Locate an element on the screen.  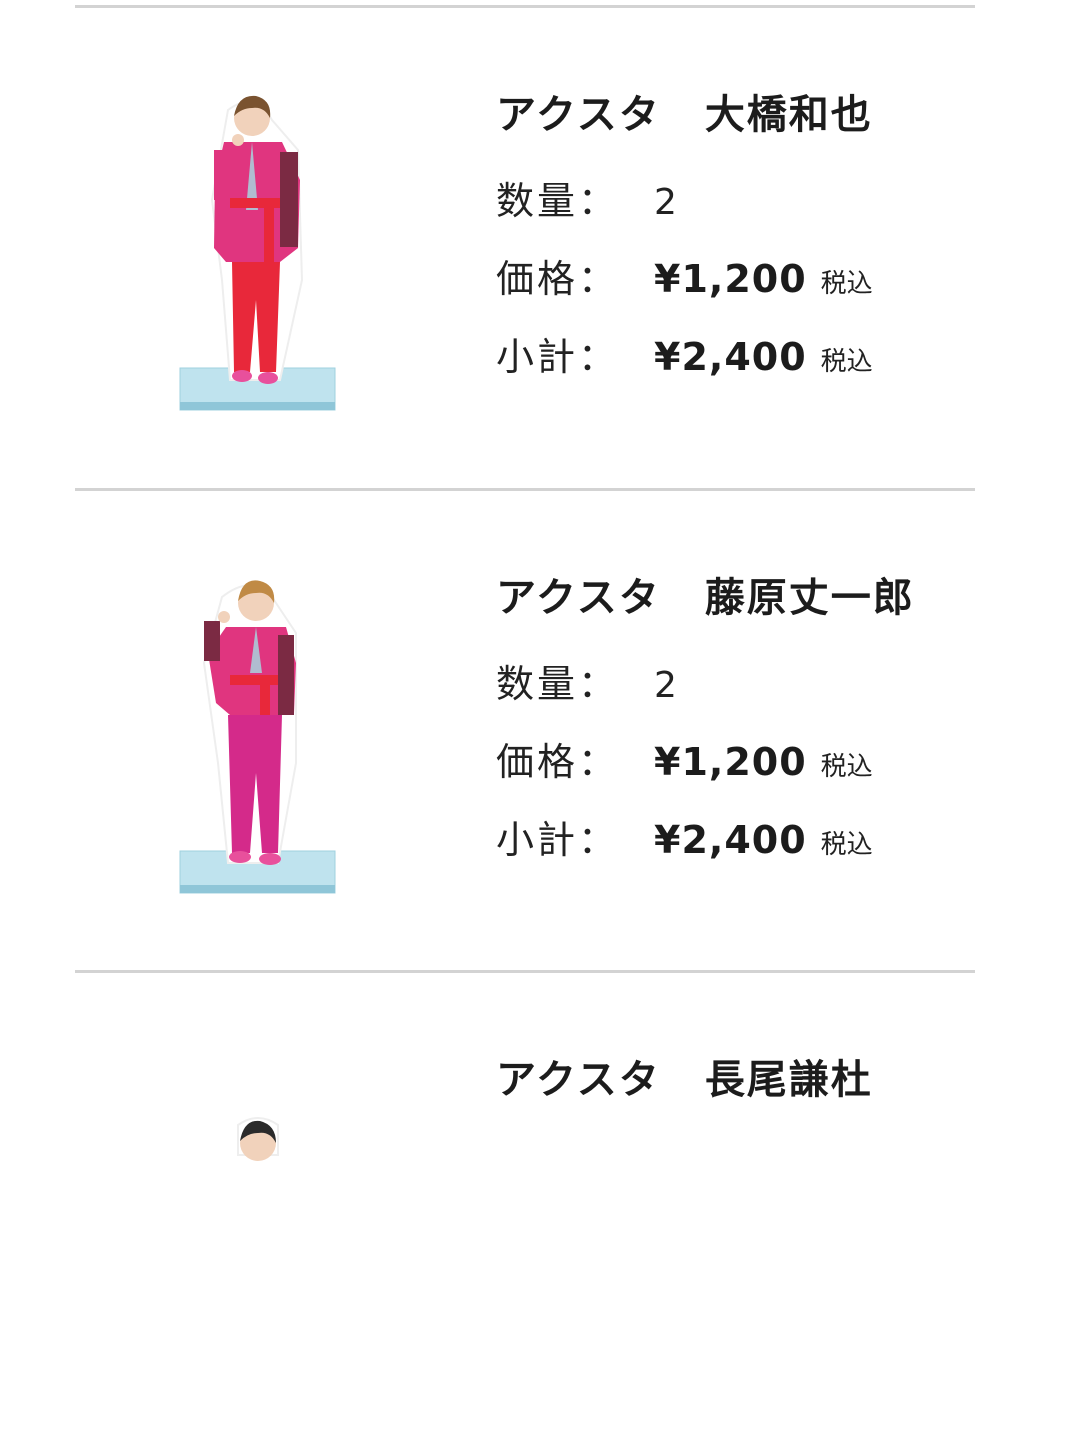
member-name: 長尾謙杜 is located at coordinates (788, 1080).